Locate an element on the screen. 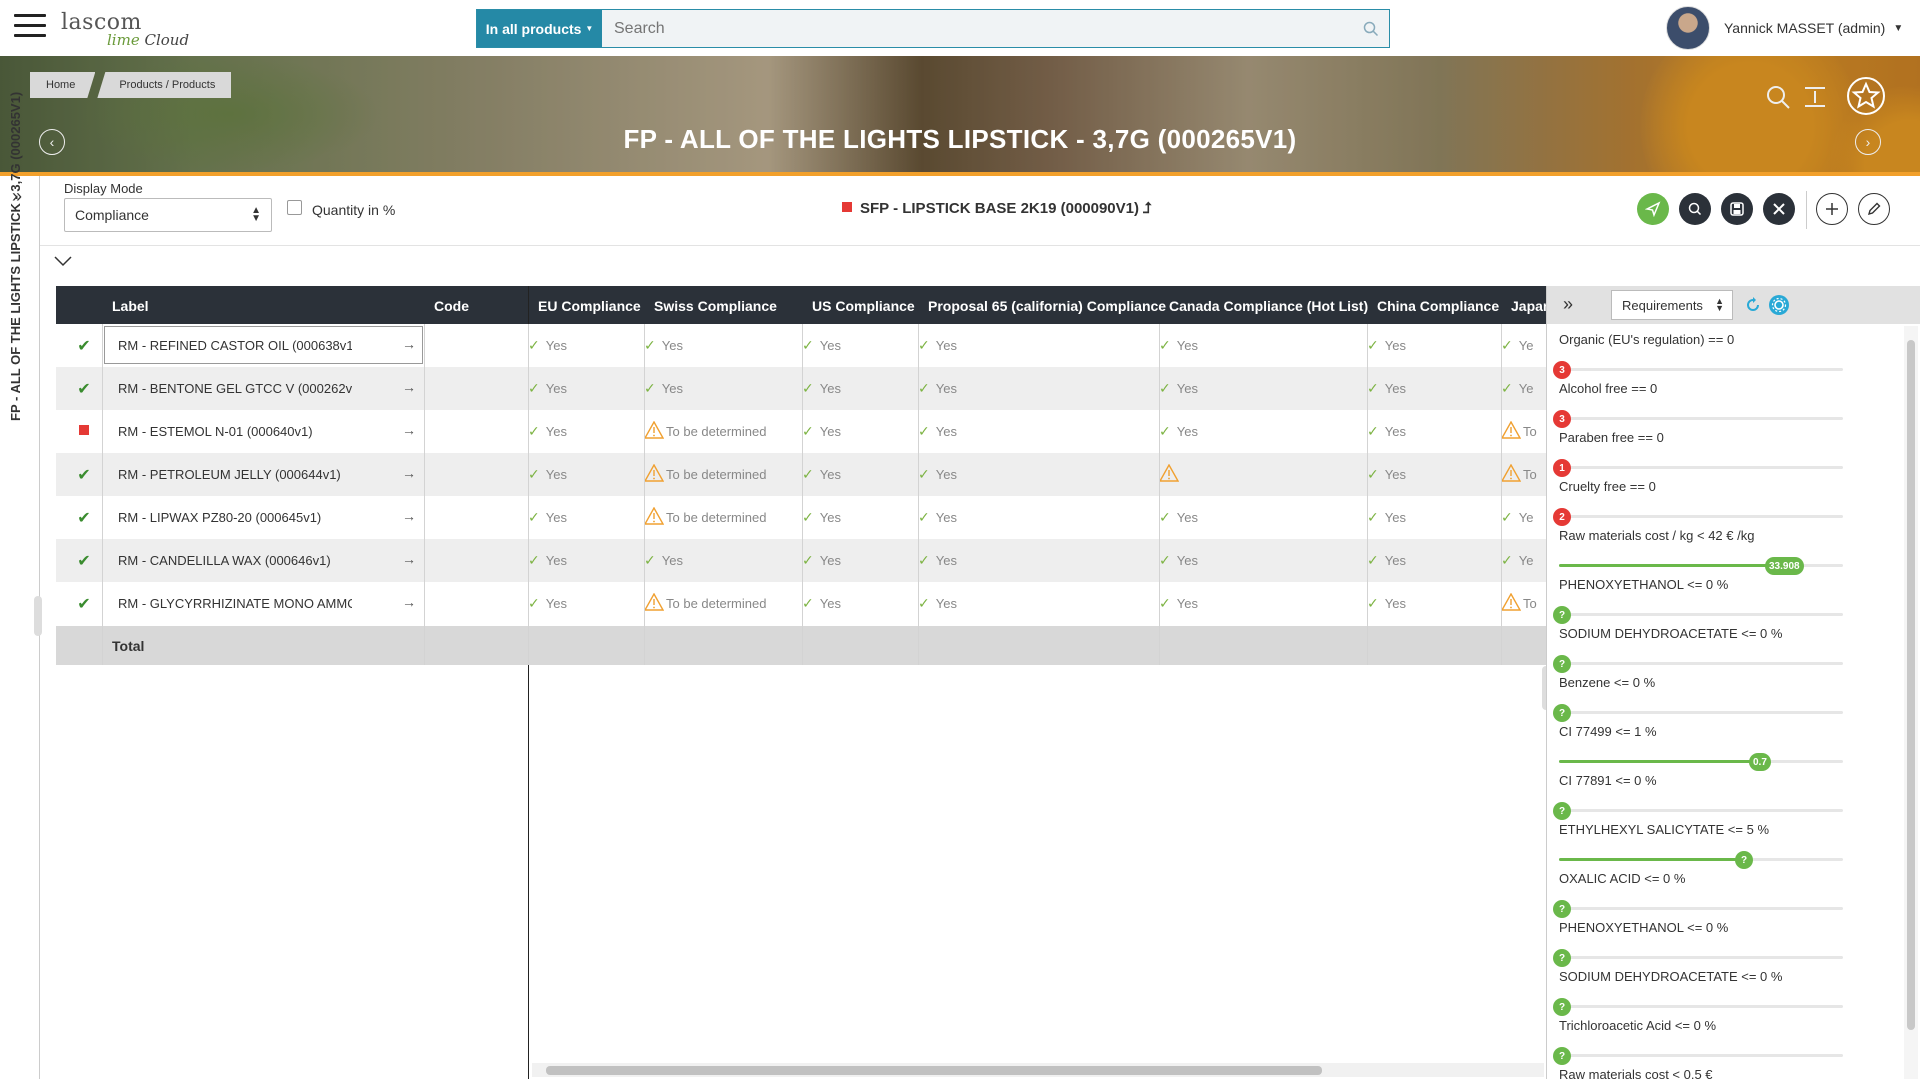 Image resolution: width=1920 pixels, height=1079 pixels. logo: lascom lime Cloud is located at coordinates (136, 29).